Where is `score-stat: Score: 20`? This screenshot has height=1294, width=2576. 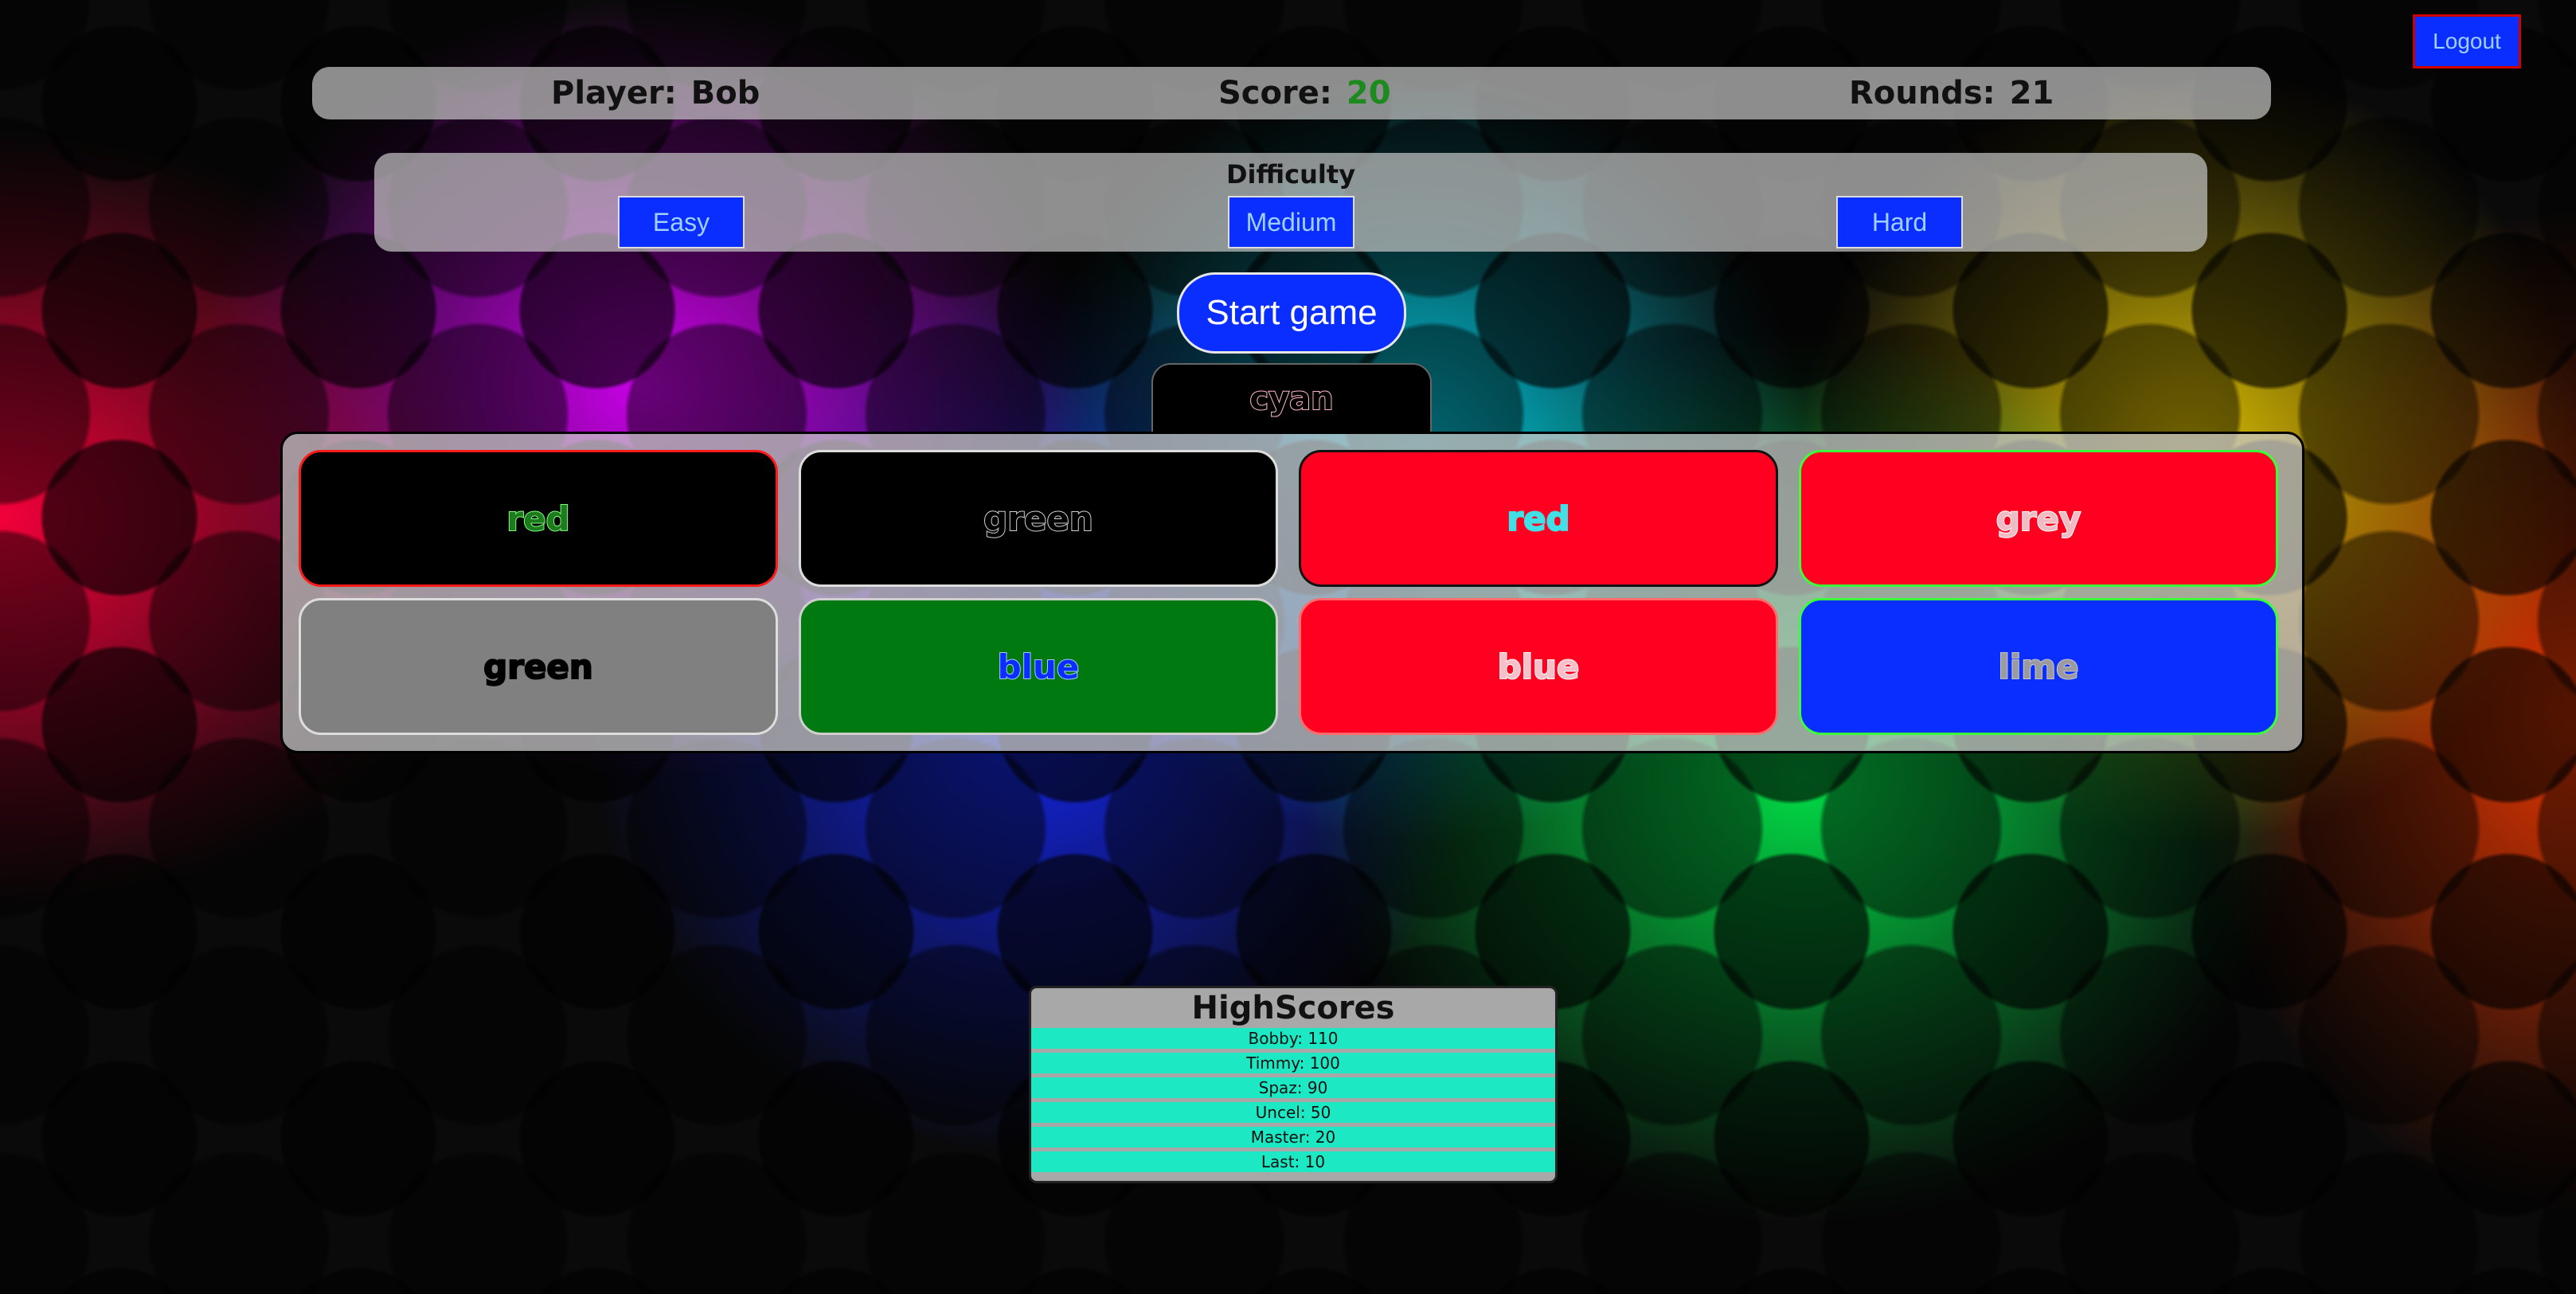 score-stat: Score: 20 is located at coordinates (1304, 93).